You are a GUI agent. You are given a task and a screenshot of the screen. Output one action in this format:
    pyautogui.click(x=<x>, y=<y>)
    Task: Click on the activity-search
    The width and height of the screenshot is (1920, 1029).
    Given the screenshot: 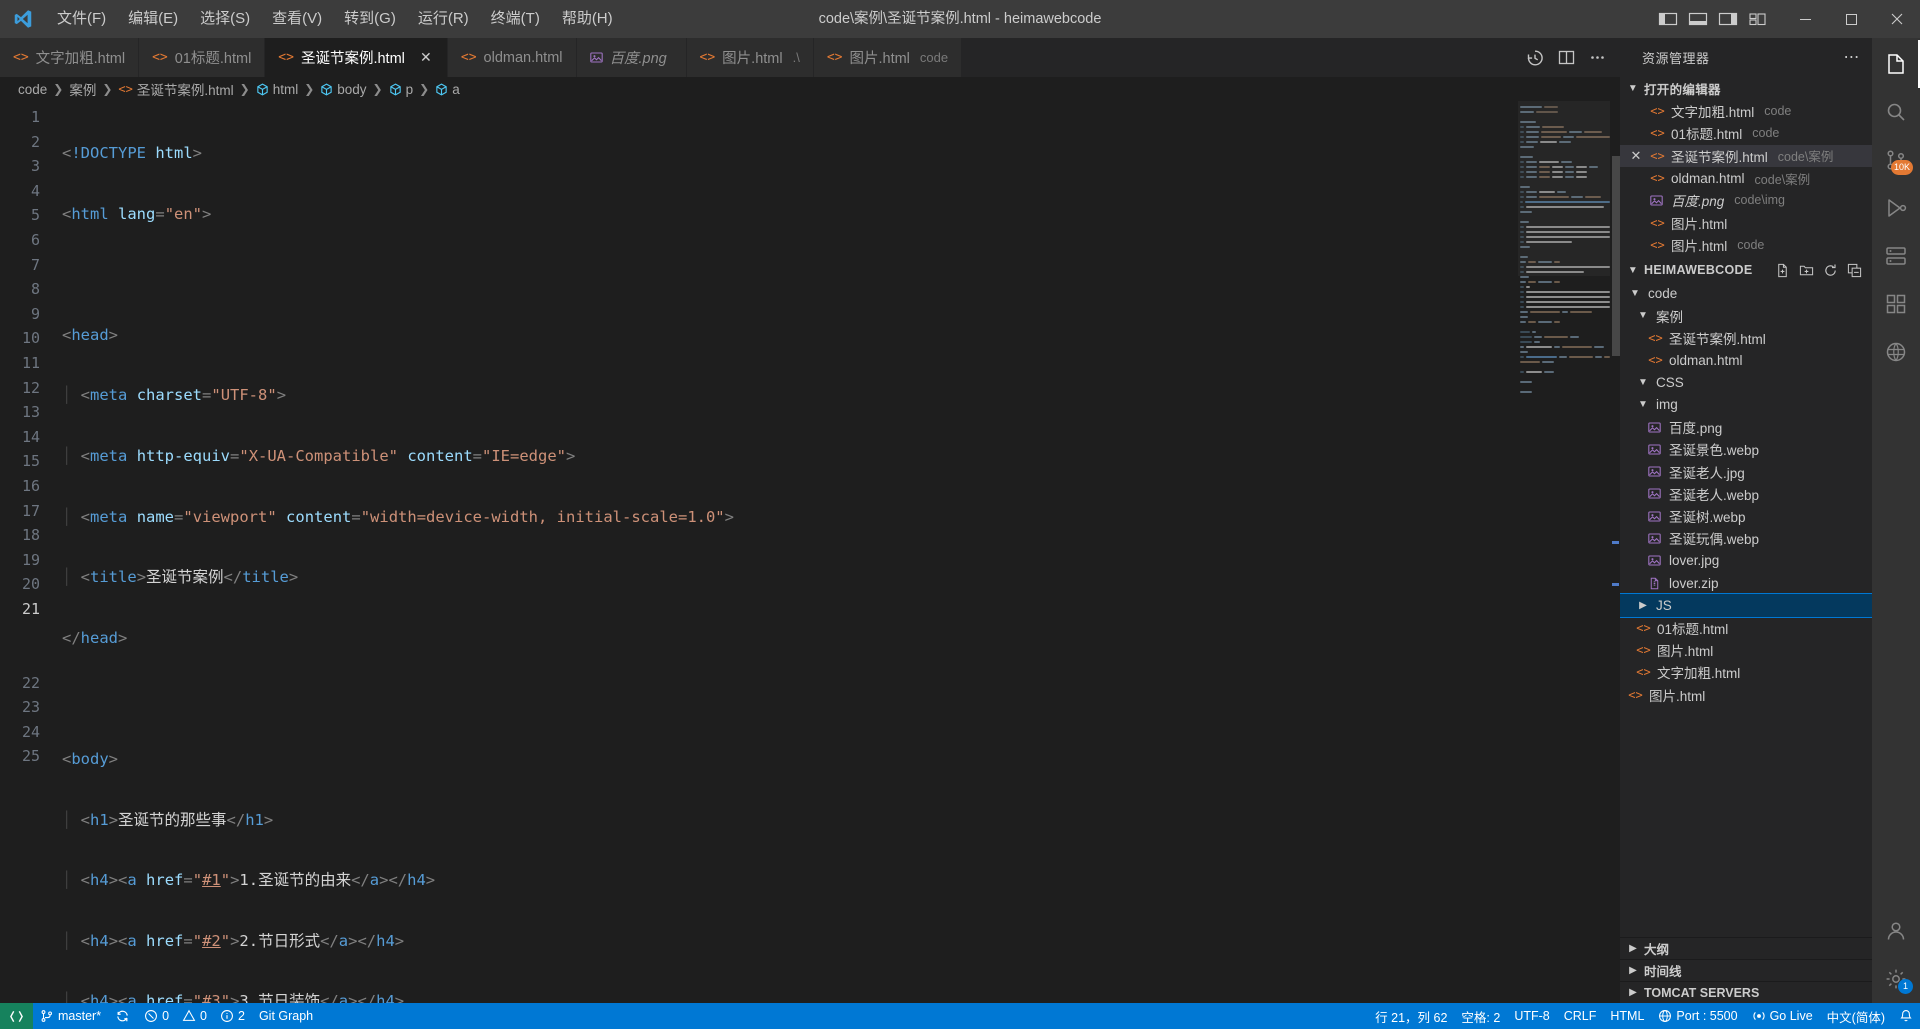 What is the action you would take?
    pyautogui.click(x=1896, y=112)
    